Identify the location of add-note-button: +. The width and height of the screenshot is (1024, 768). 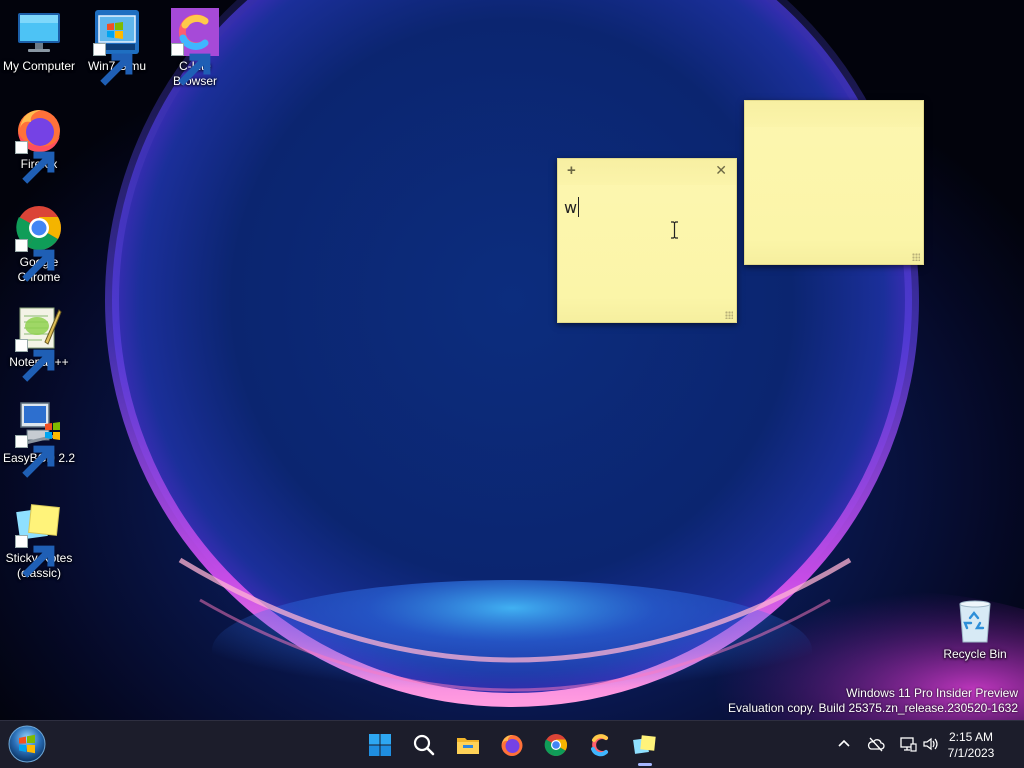
(571, 170).